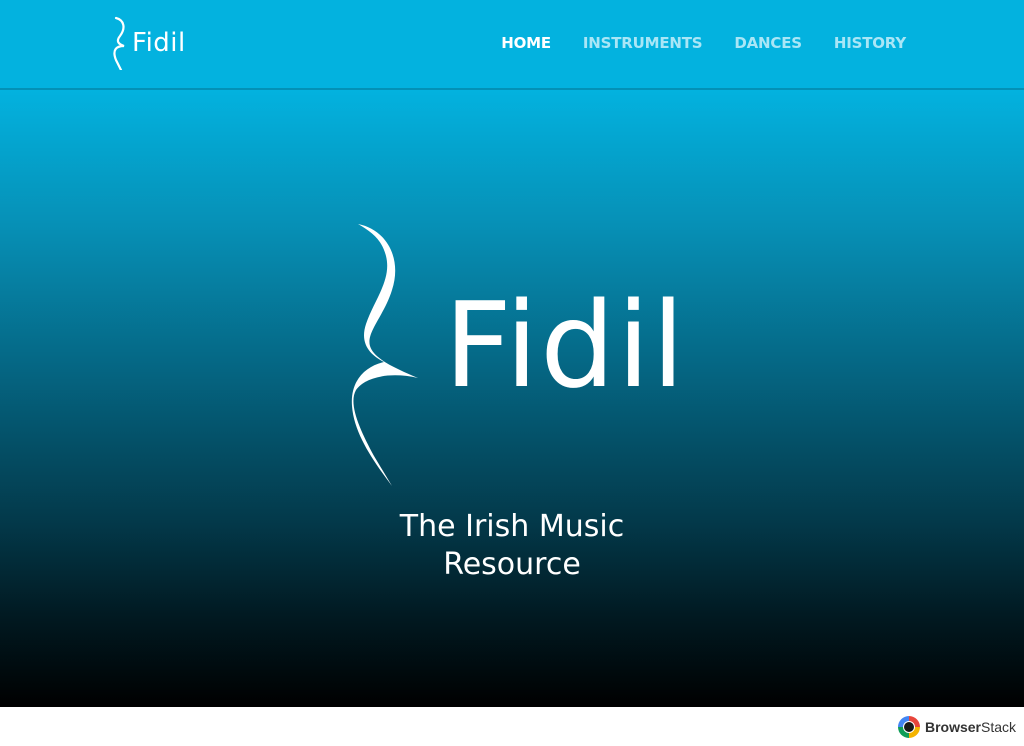 This screenshot has height=746, width=1024. What do you see at coordinates (119, 43) in the screenshot?
I see `fiddle-scroll-icon` at bounding box center [119, 43].